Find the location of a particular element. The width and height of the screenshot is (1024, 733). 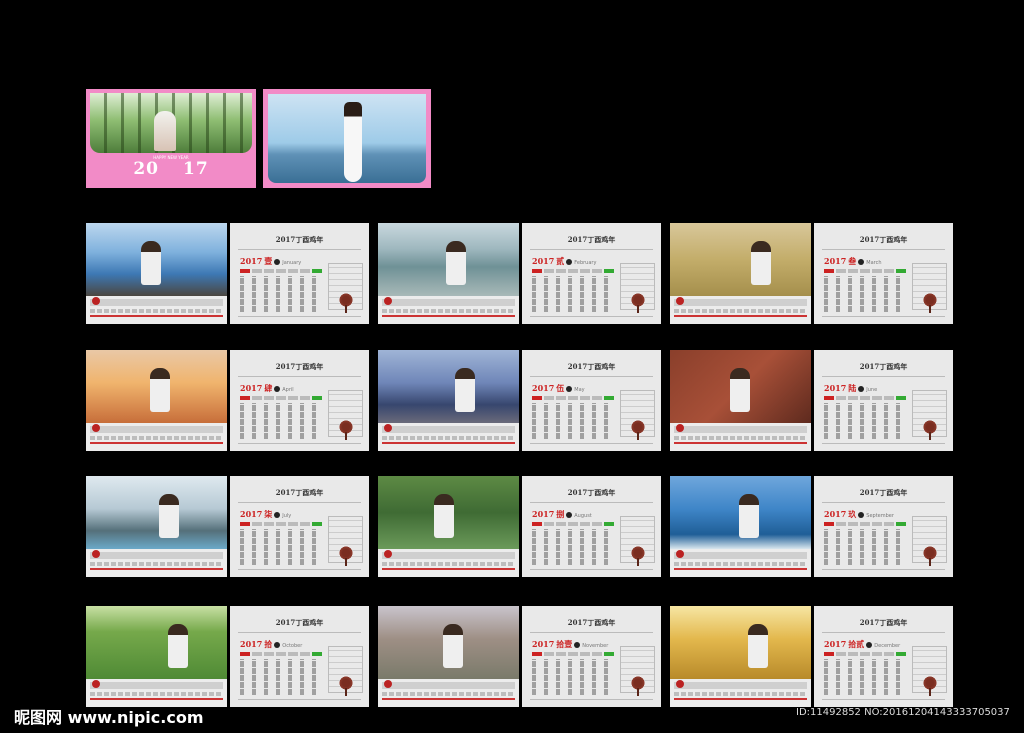

month-heading: 2017 捌 August is located at coordinates (562, 514).